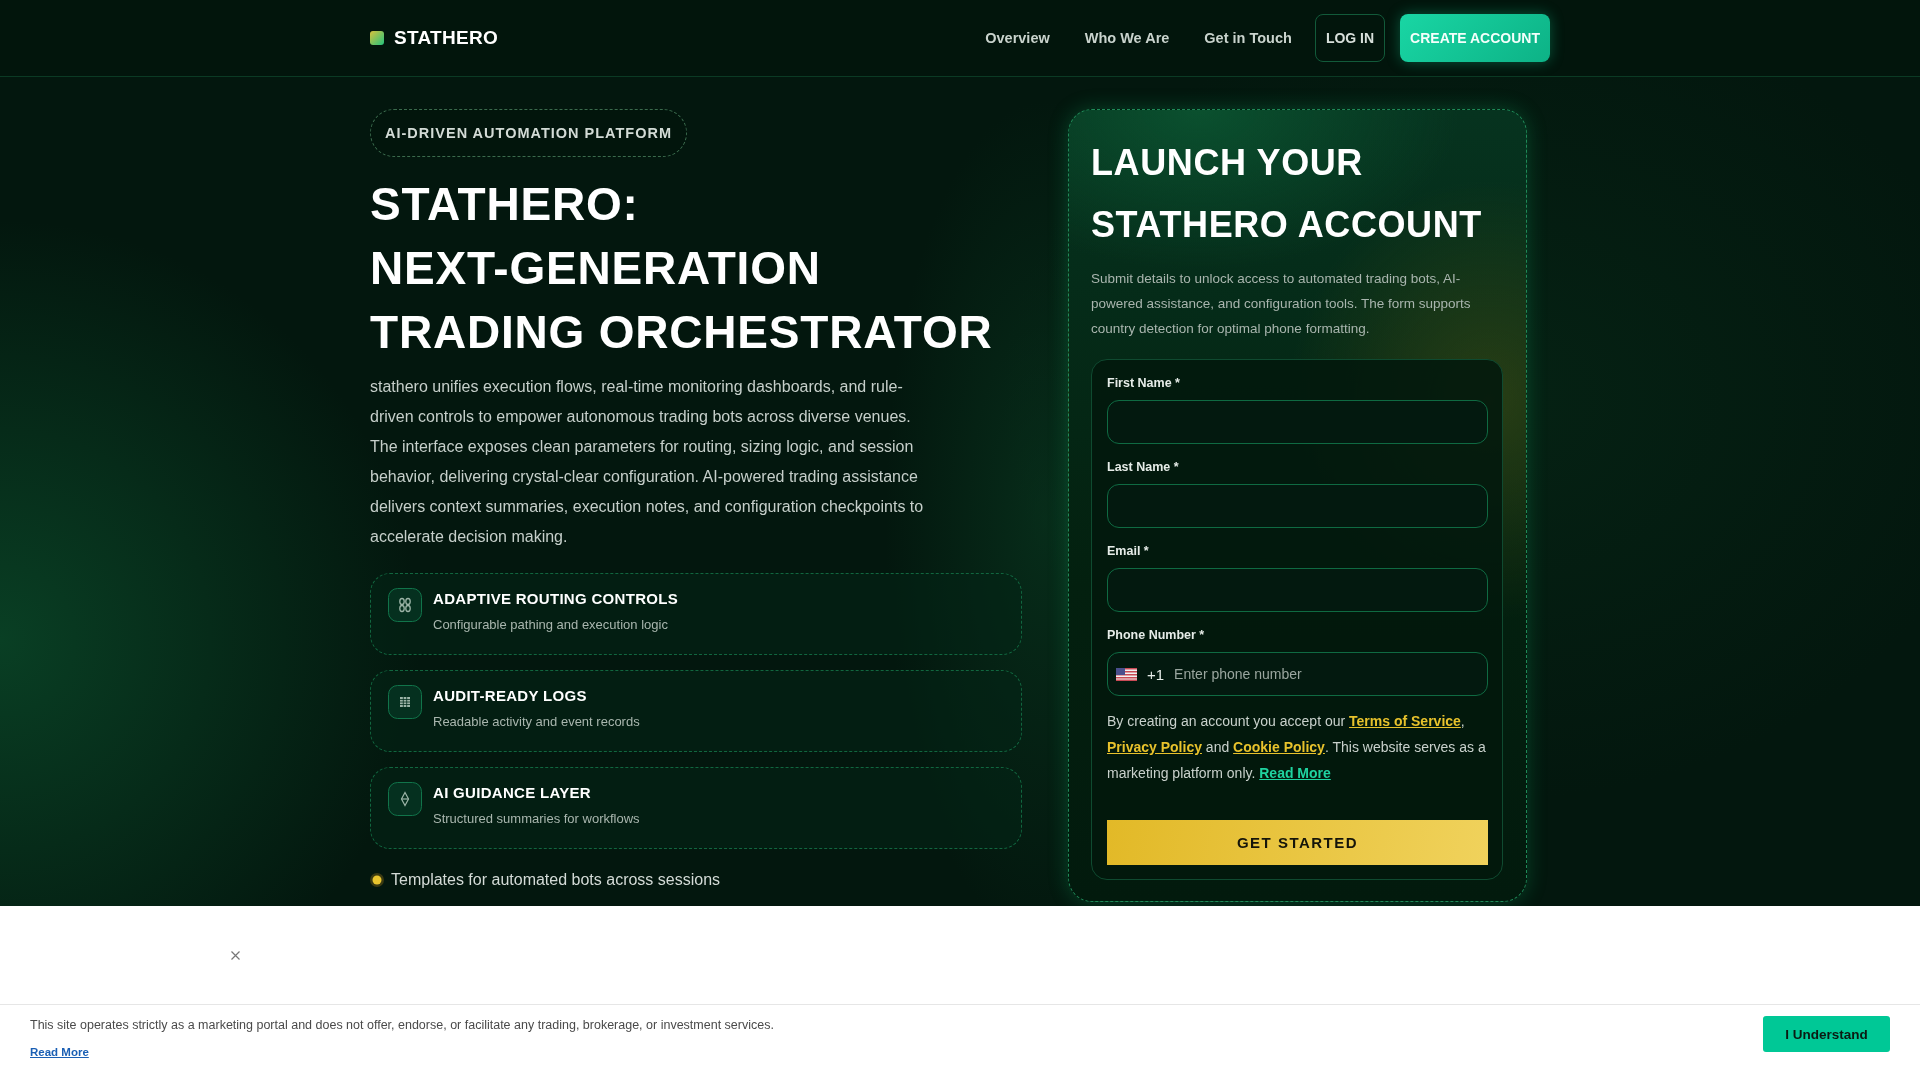 The image size is (1920, 1080). Describe the element at coordinates (510, 696) in the screenshot. I see `feature-title: AUDIT-READY LOGS` at that location.